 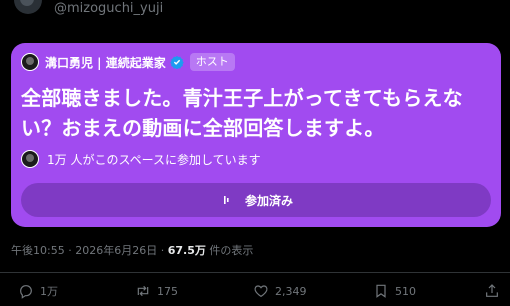 I want to click on host-avatar, so click(x=30, y=62).